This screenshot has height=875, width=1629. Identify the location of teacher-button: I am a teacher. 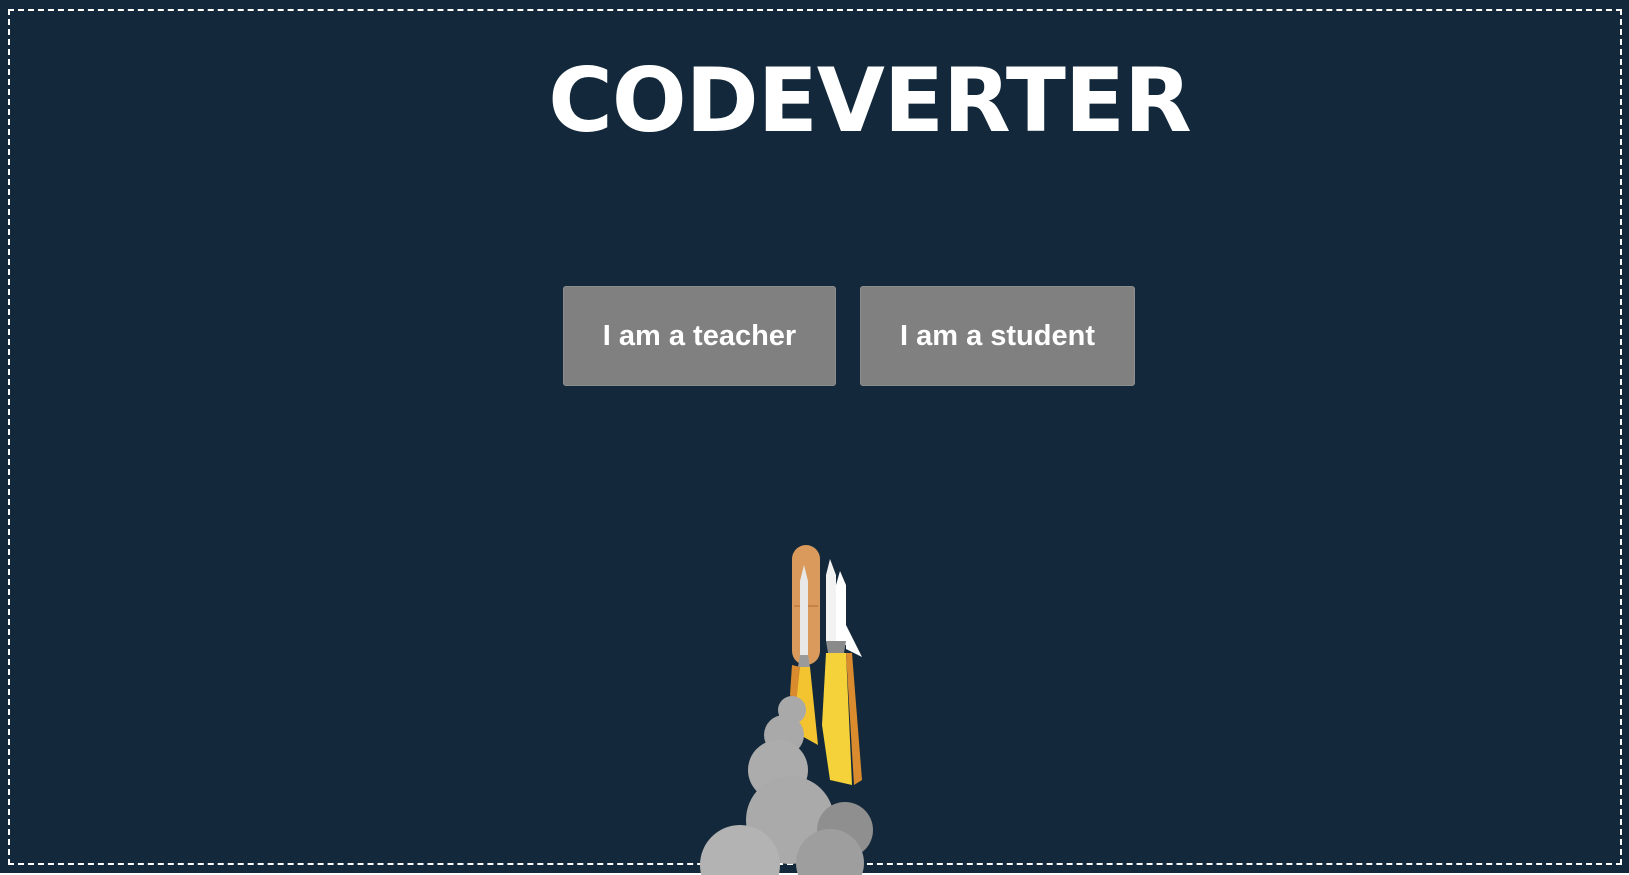
(699, 336).